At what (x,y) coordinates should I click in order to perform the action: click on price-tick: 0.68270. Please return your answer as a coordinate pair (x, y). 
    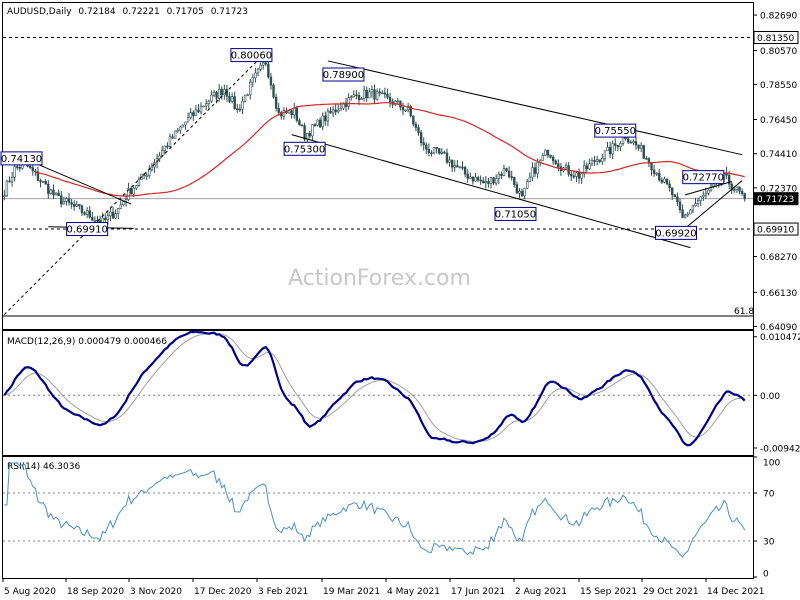
    Looking at the image, I should click on (775, 258).